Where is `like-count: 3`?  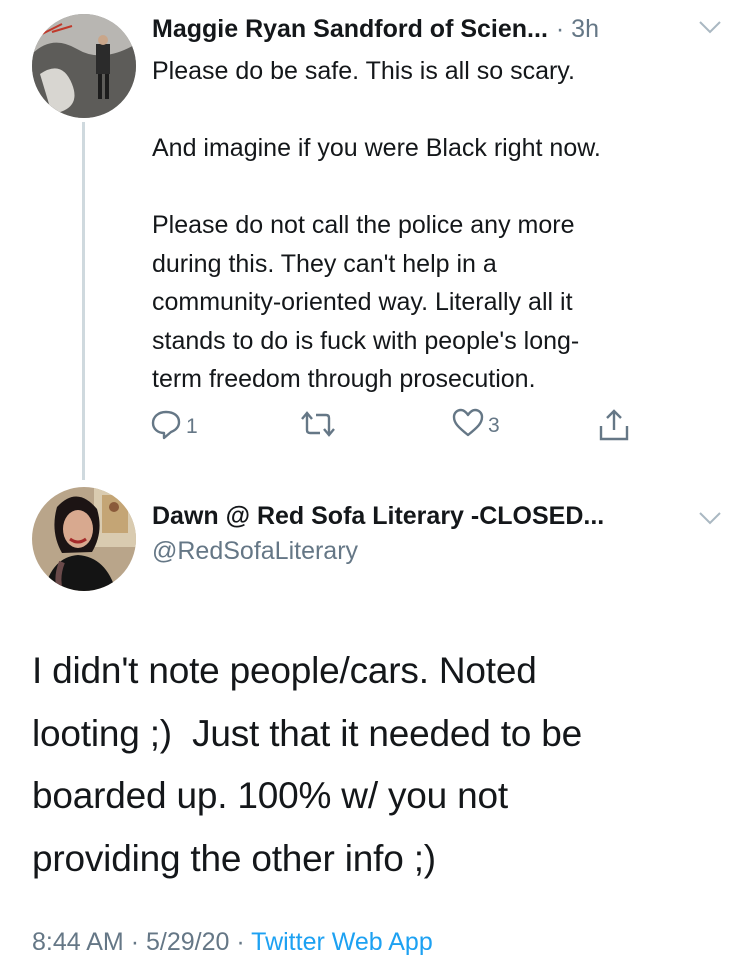 like-count: 3 is located at coordinates (494, 425).